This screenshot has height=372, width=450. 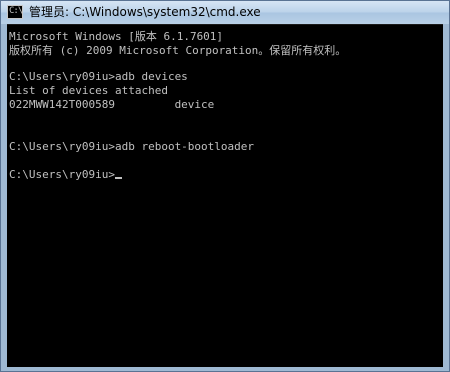 I want to click on cmd-icon: C:\, so click(x=15, y=12).